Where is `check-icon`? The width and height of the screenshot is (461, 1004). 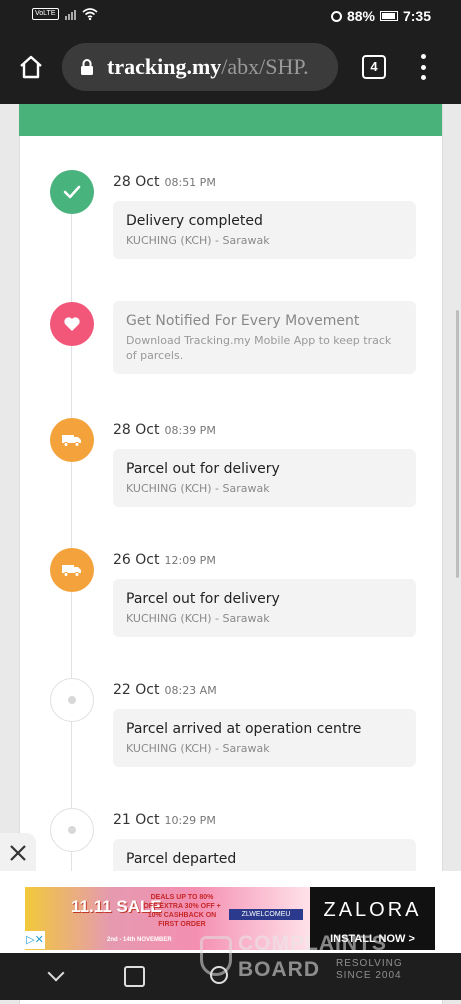
check-icon is located at coordinates (72, 192).